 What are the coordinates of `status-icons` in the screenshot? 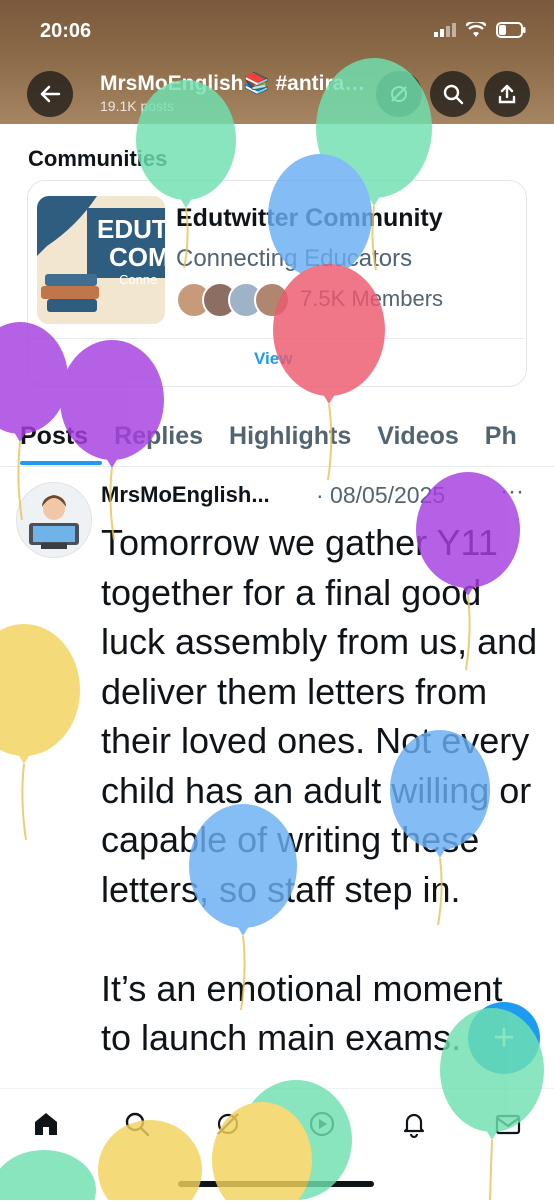 It's located at (480, 30).